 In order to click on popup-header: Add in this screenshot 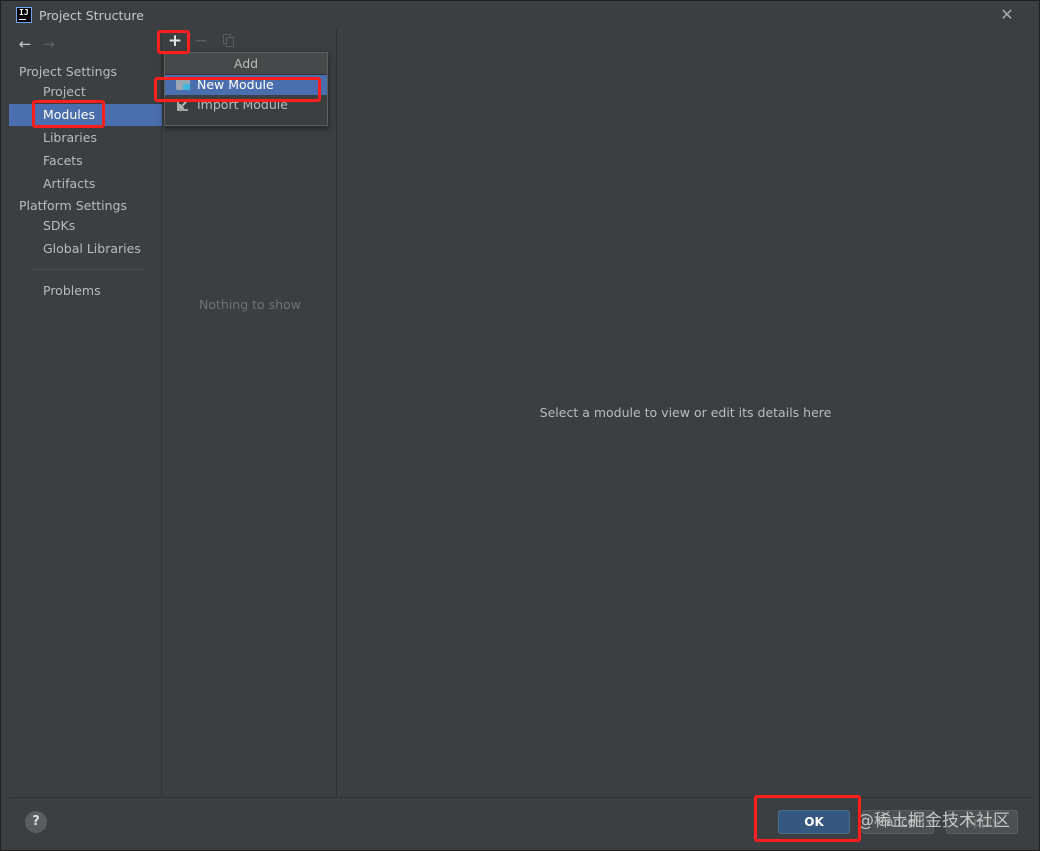, I will do `click(246, 64)`.